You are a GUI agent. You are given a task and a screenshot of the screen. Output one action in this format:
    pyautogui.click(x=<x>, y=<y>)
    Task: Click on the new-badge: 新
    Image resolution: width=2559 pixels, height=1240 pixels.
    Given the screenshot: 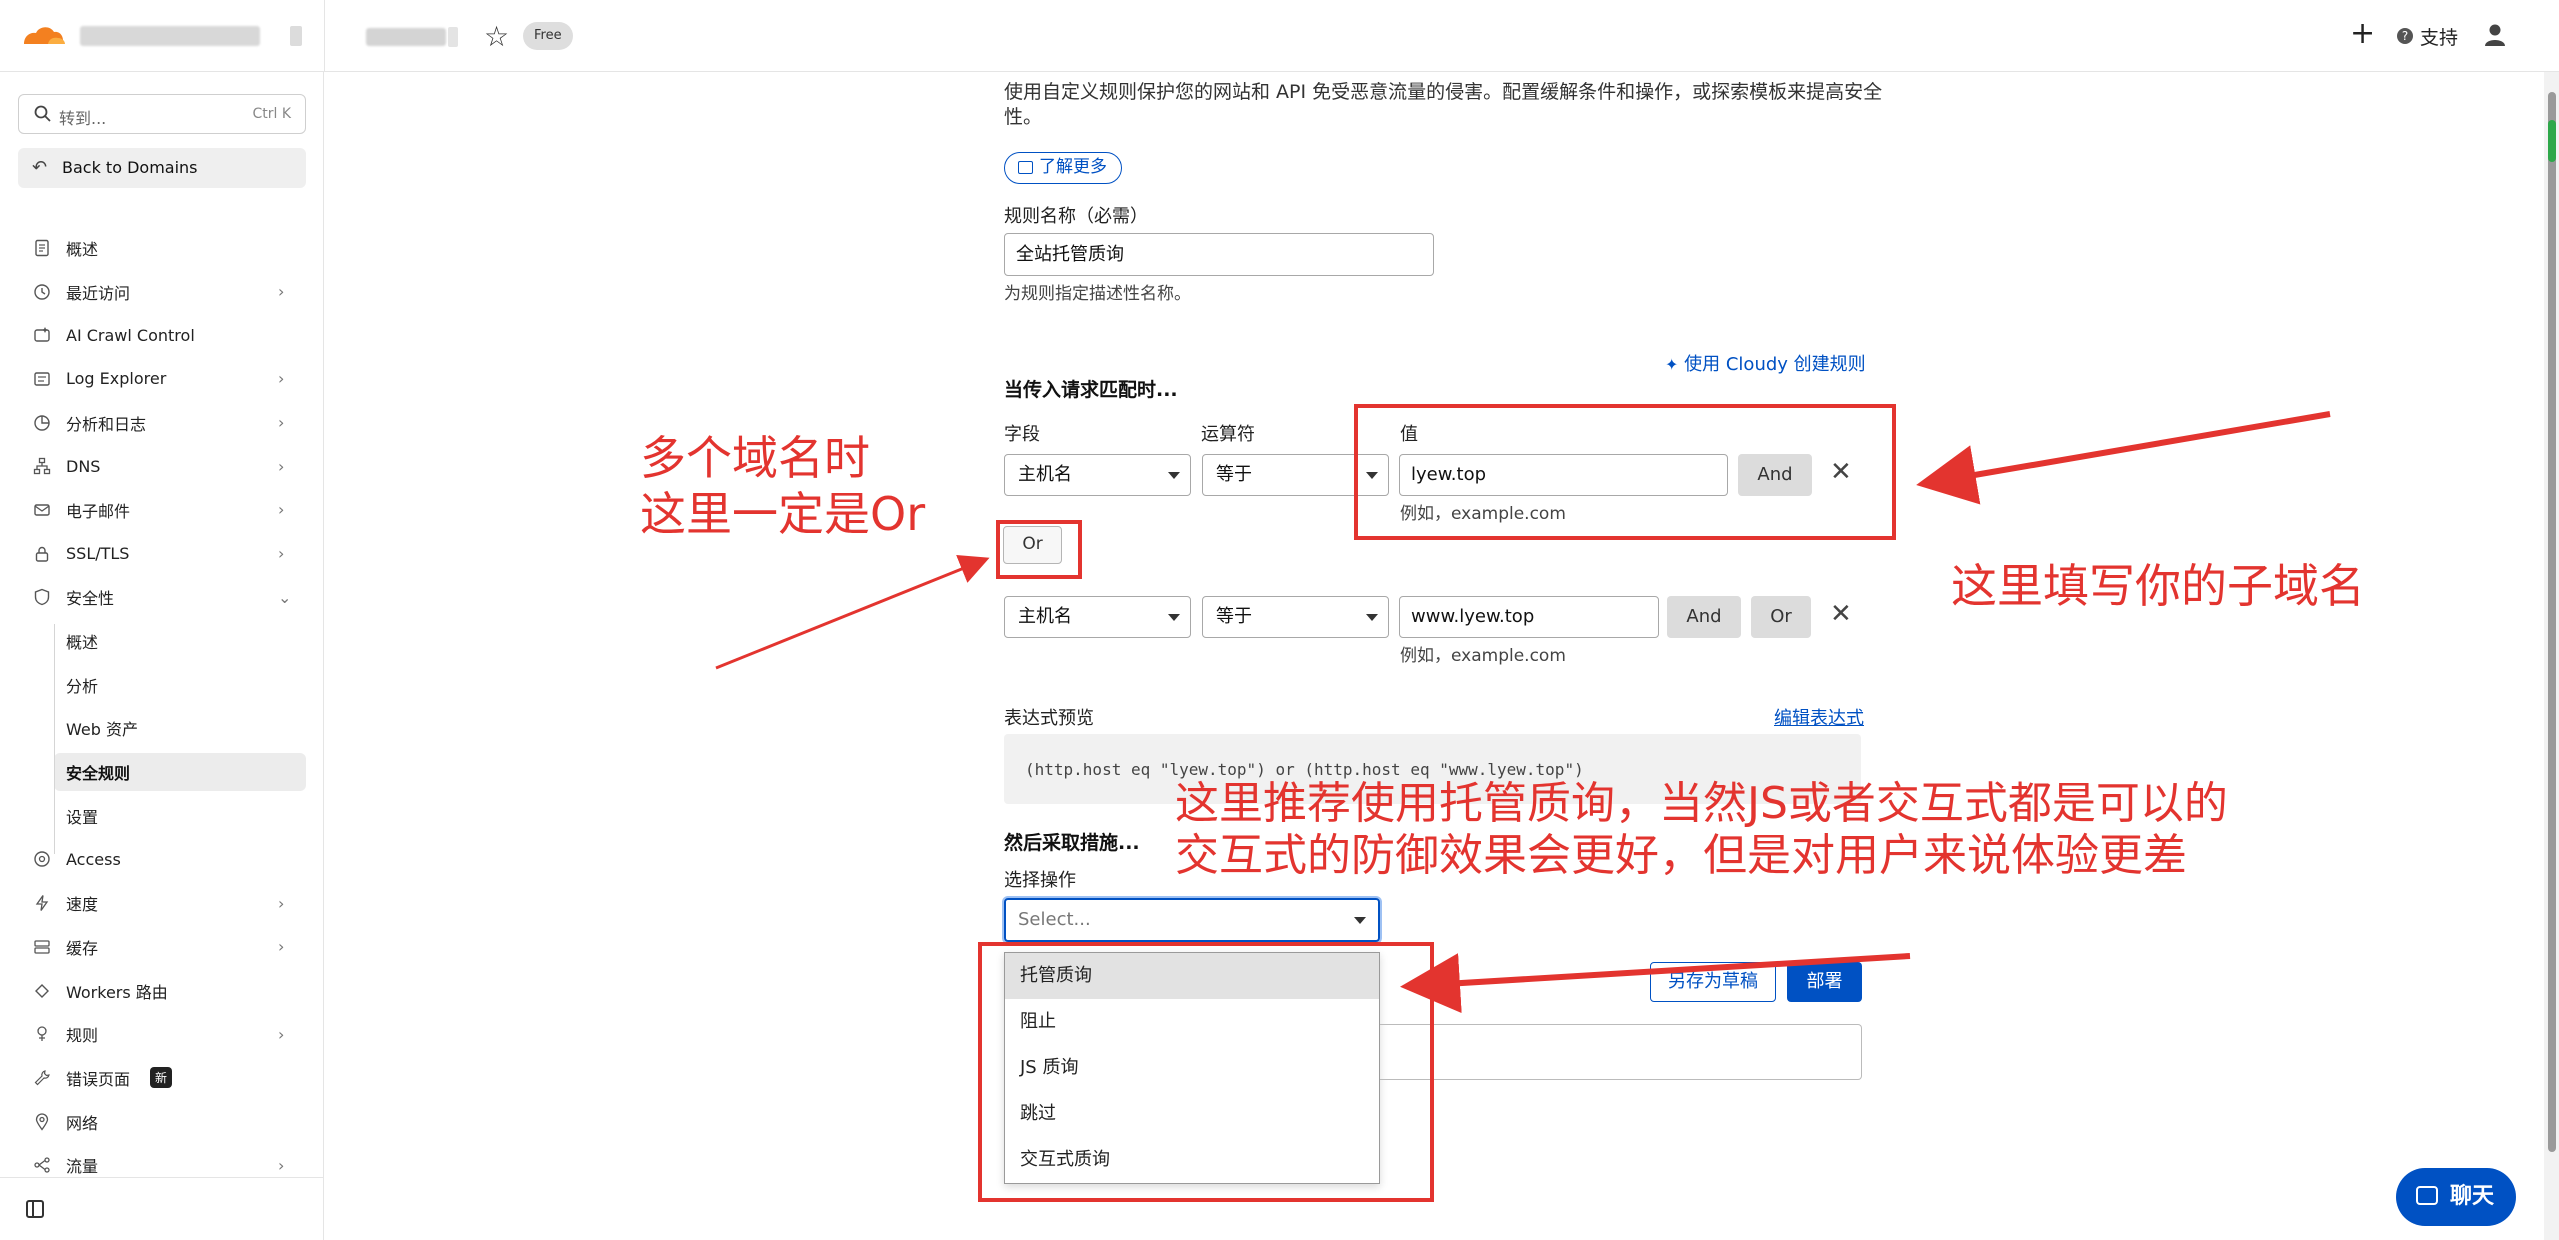 What is the action you would take?
    pyautogui.click(x=161, y=1078)
    